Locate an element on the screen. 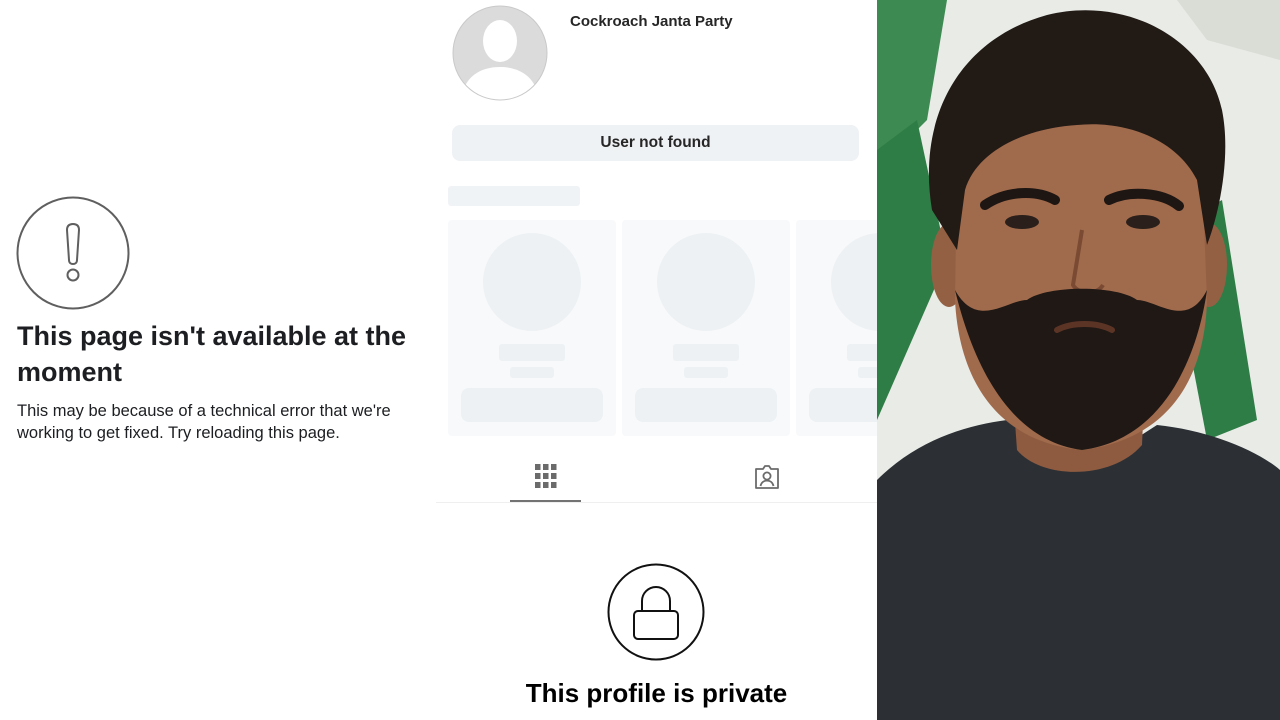 This screenshot has height=720, width=1280. avatar is located at coordinates (500, 53).